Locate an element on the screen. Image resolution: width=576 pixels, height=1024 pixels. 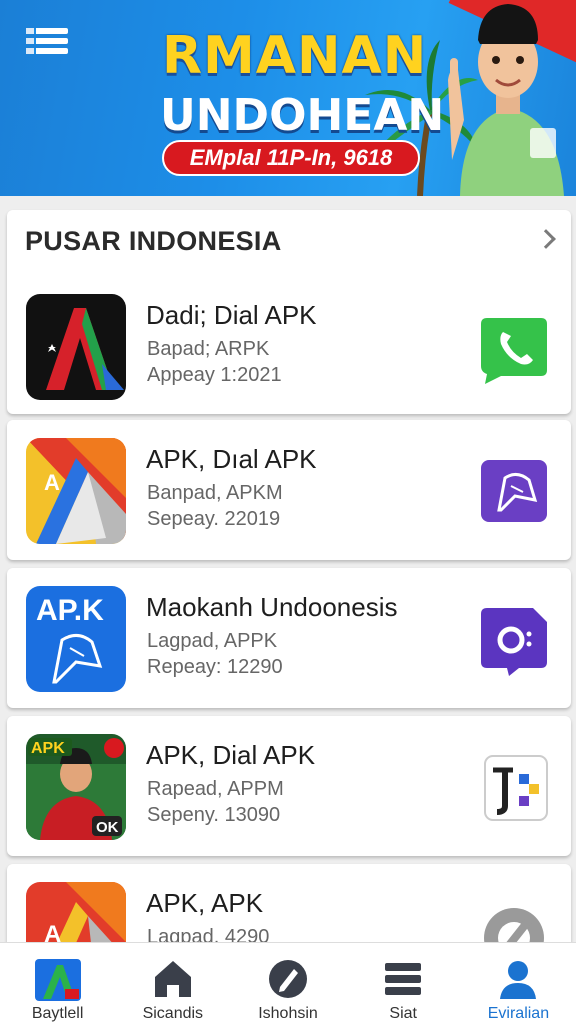
app-publisher: Lagpad, APPK is located at coordinates (212, 641).